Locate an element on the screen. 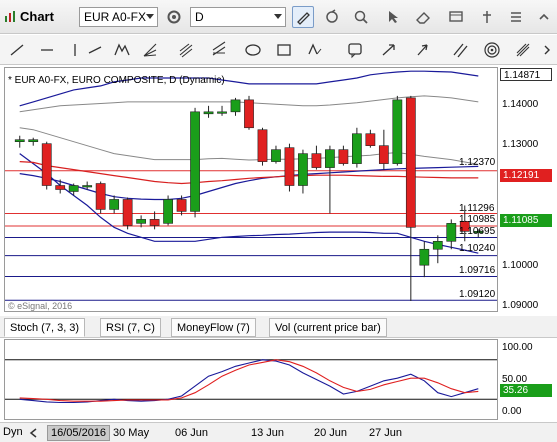 The image size is (557, 442). price-label: 1.10000 is located at coordinates (520, 265).